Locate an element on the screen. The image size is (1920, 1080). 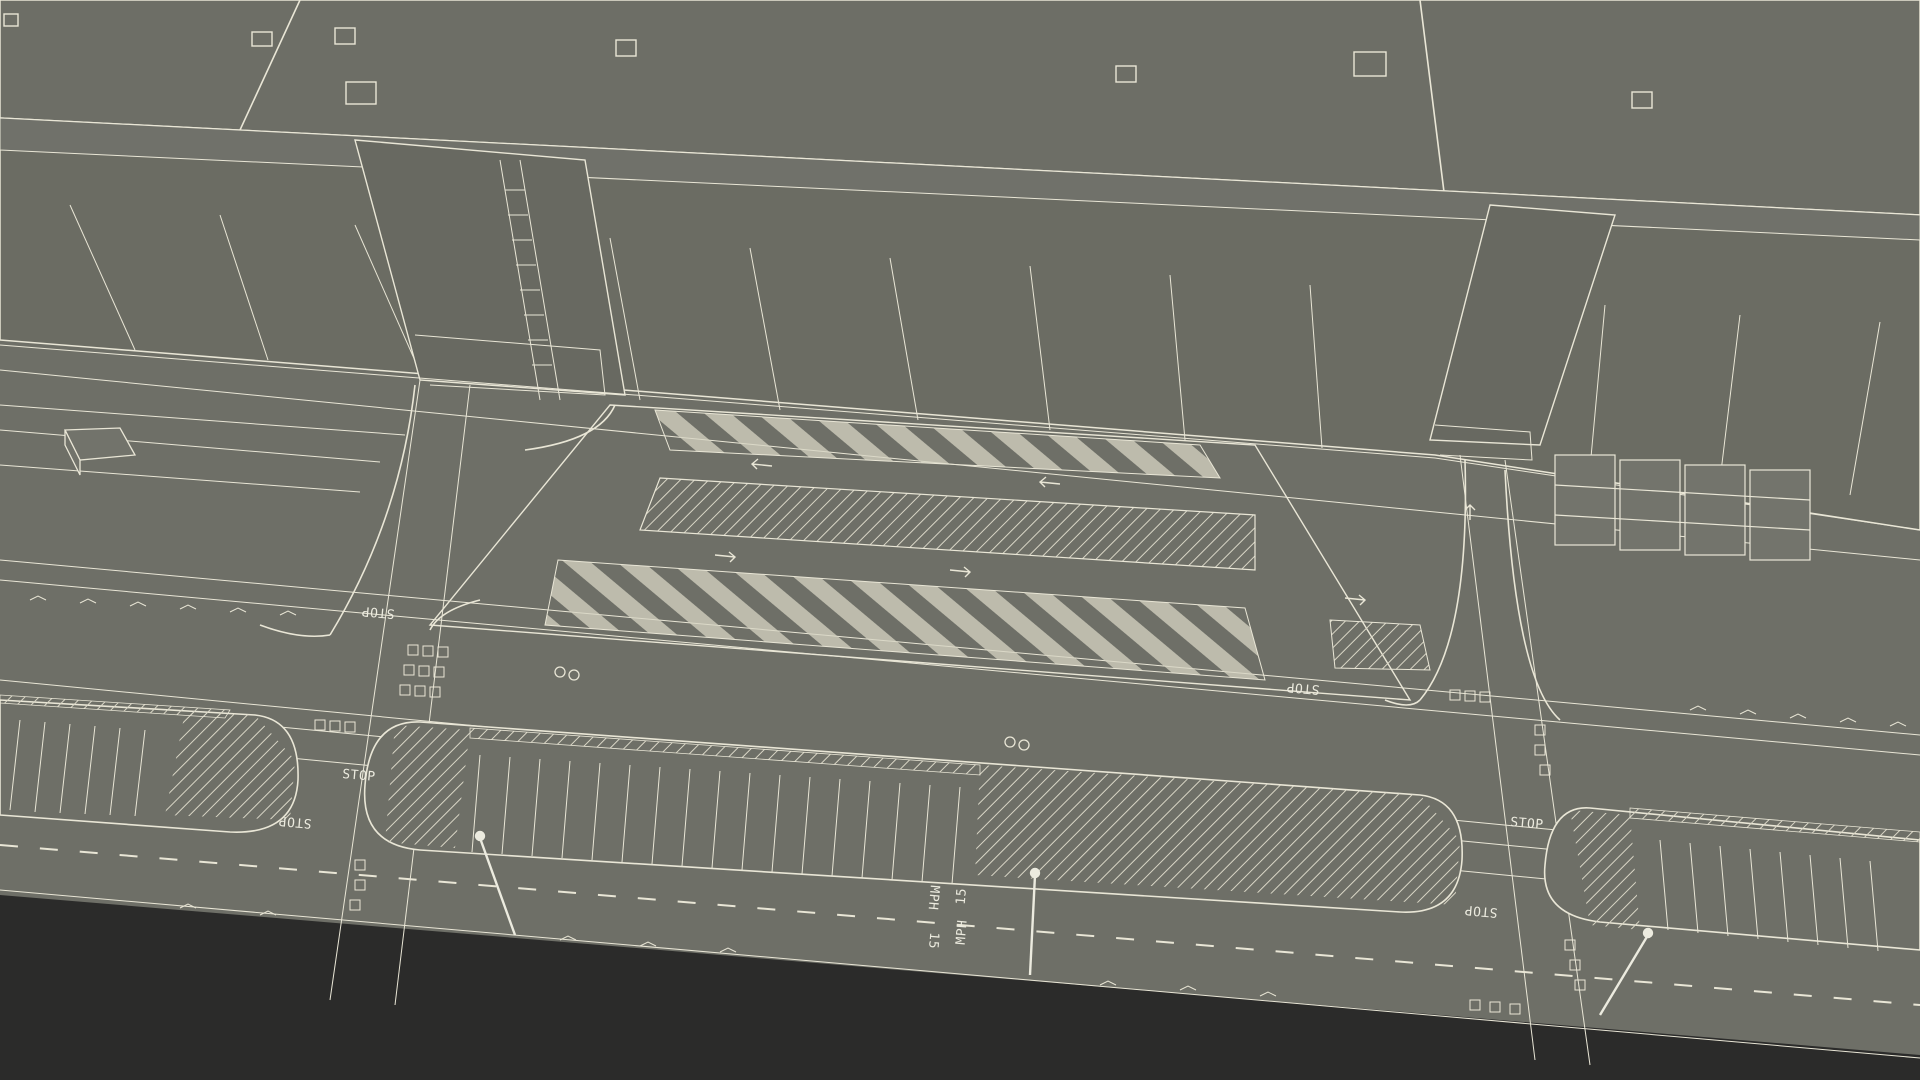
stop-marking-4: STOP is located at coordinates (1481, 911).